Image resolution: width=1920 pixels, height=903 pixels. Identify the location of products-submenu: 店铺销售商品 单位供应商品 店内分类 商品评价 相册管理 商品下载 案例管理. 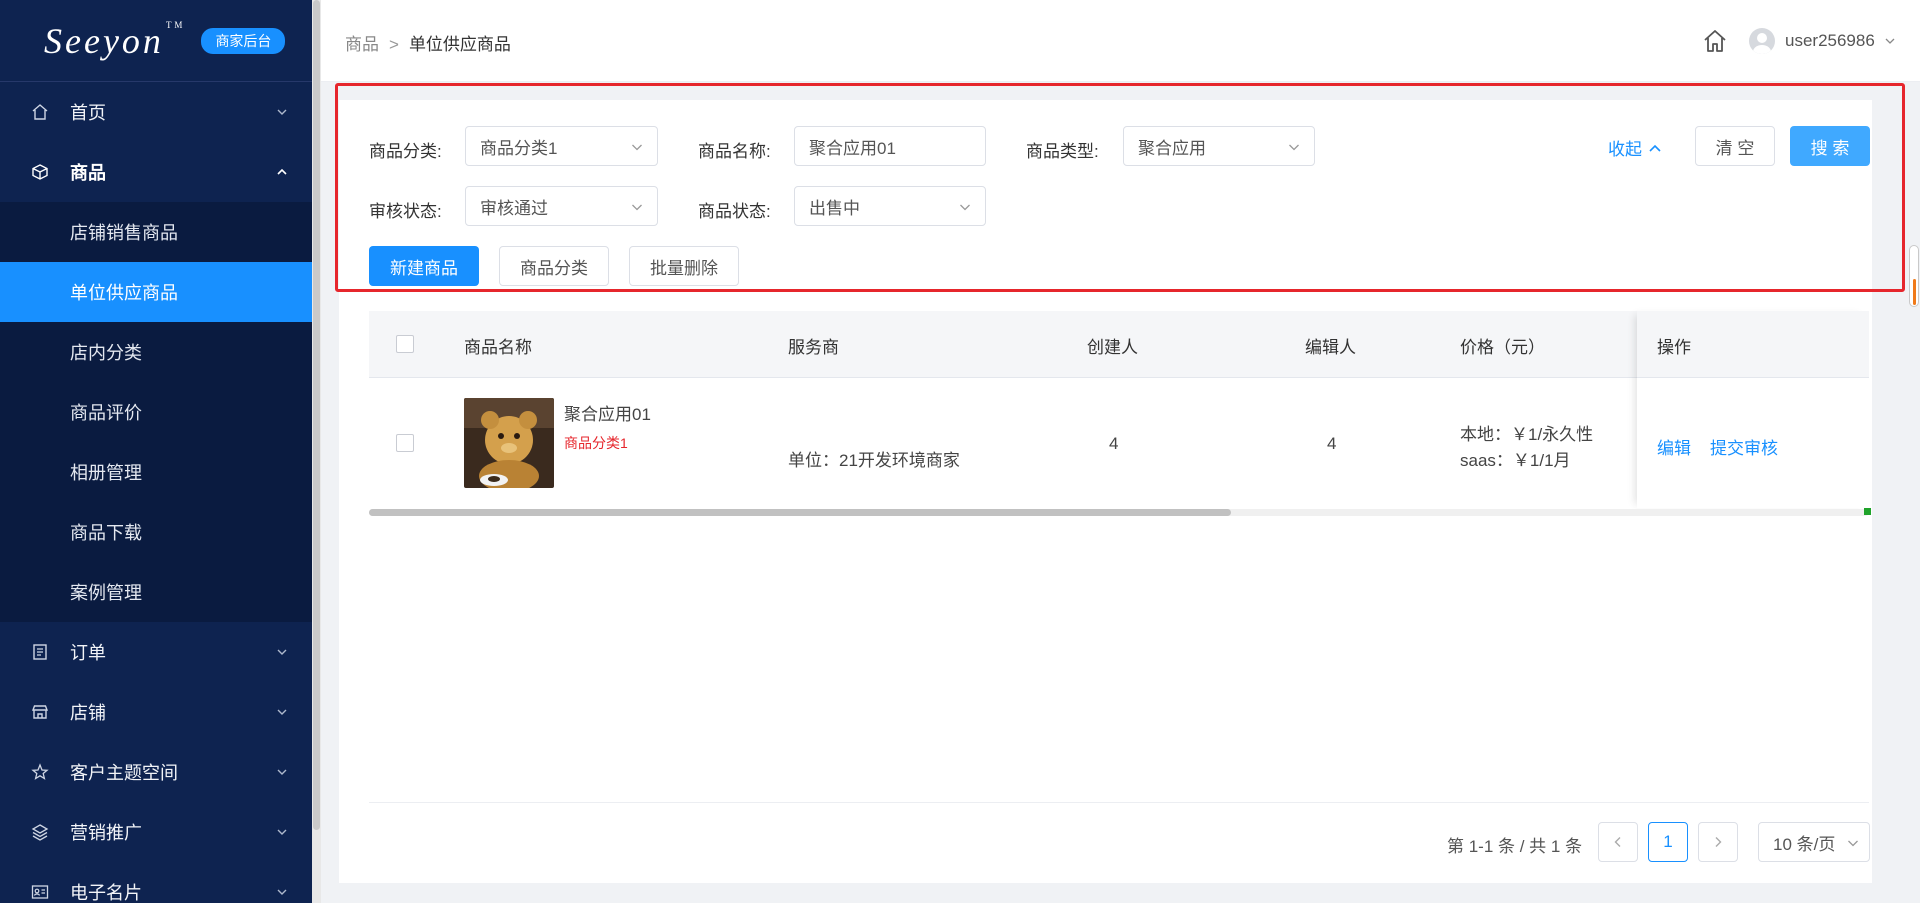
(156, 412).